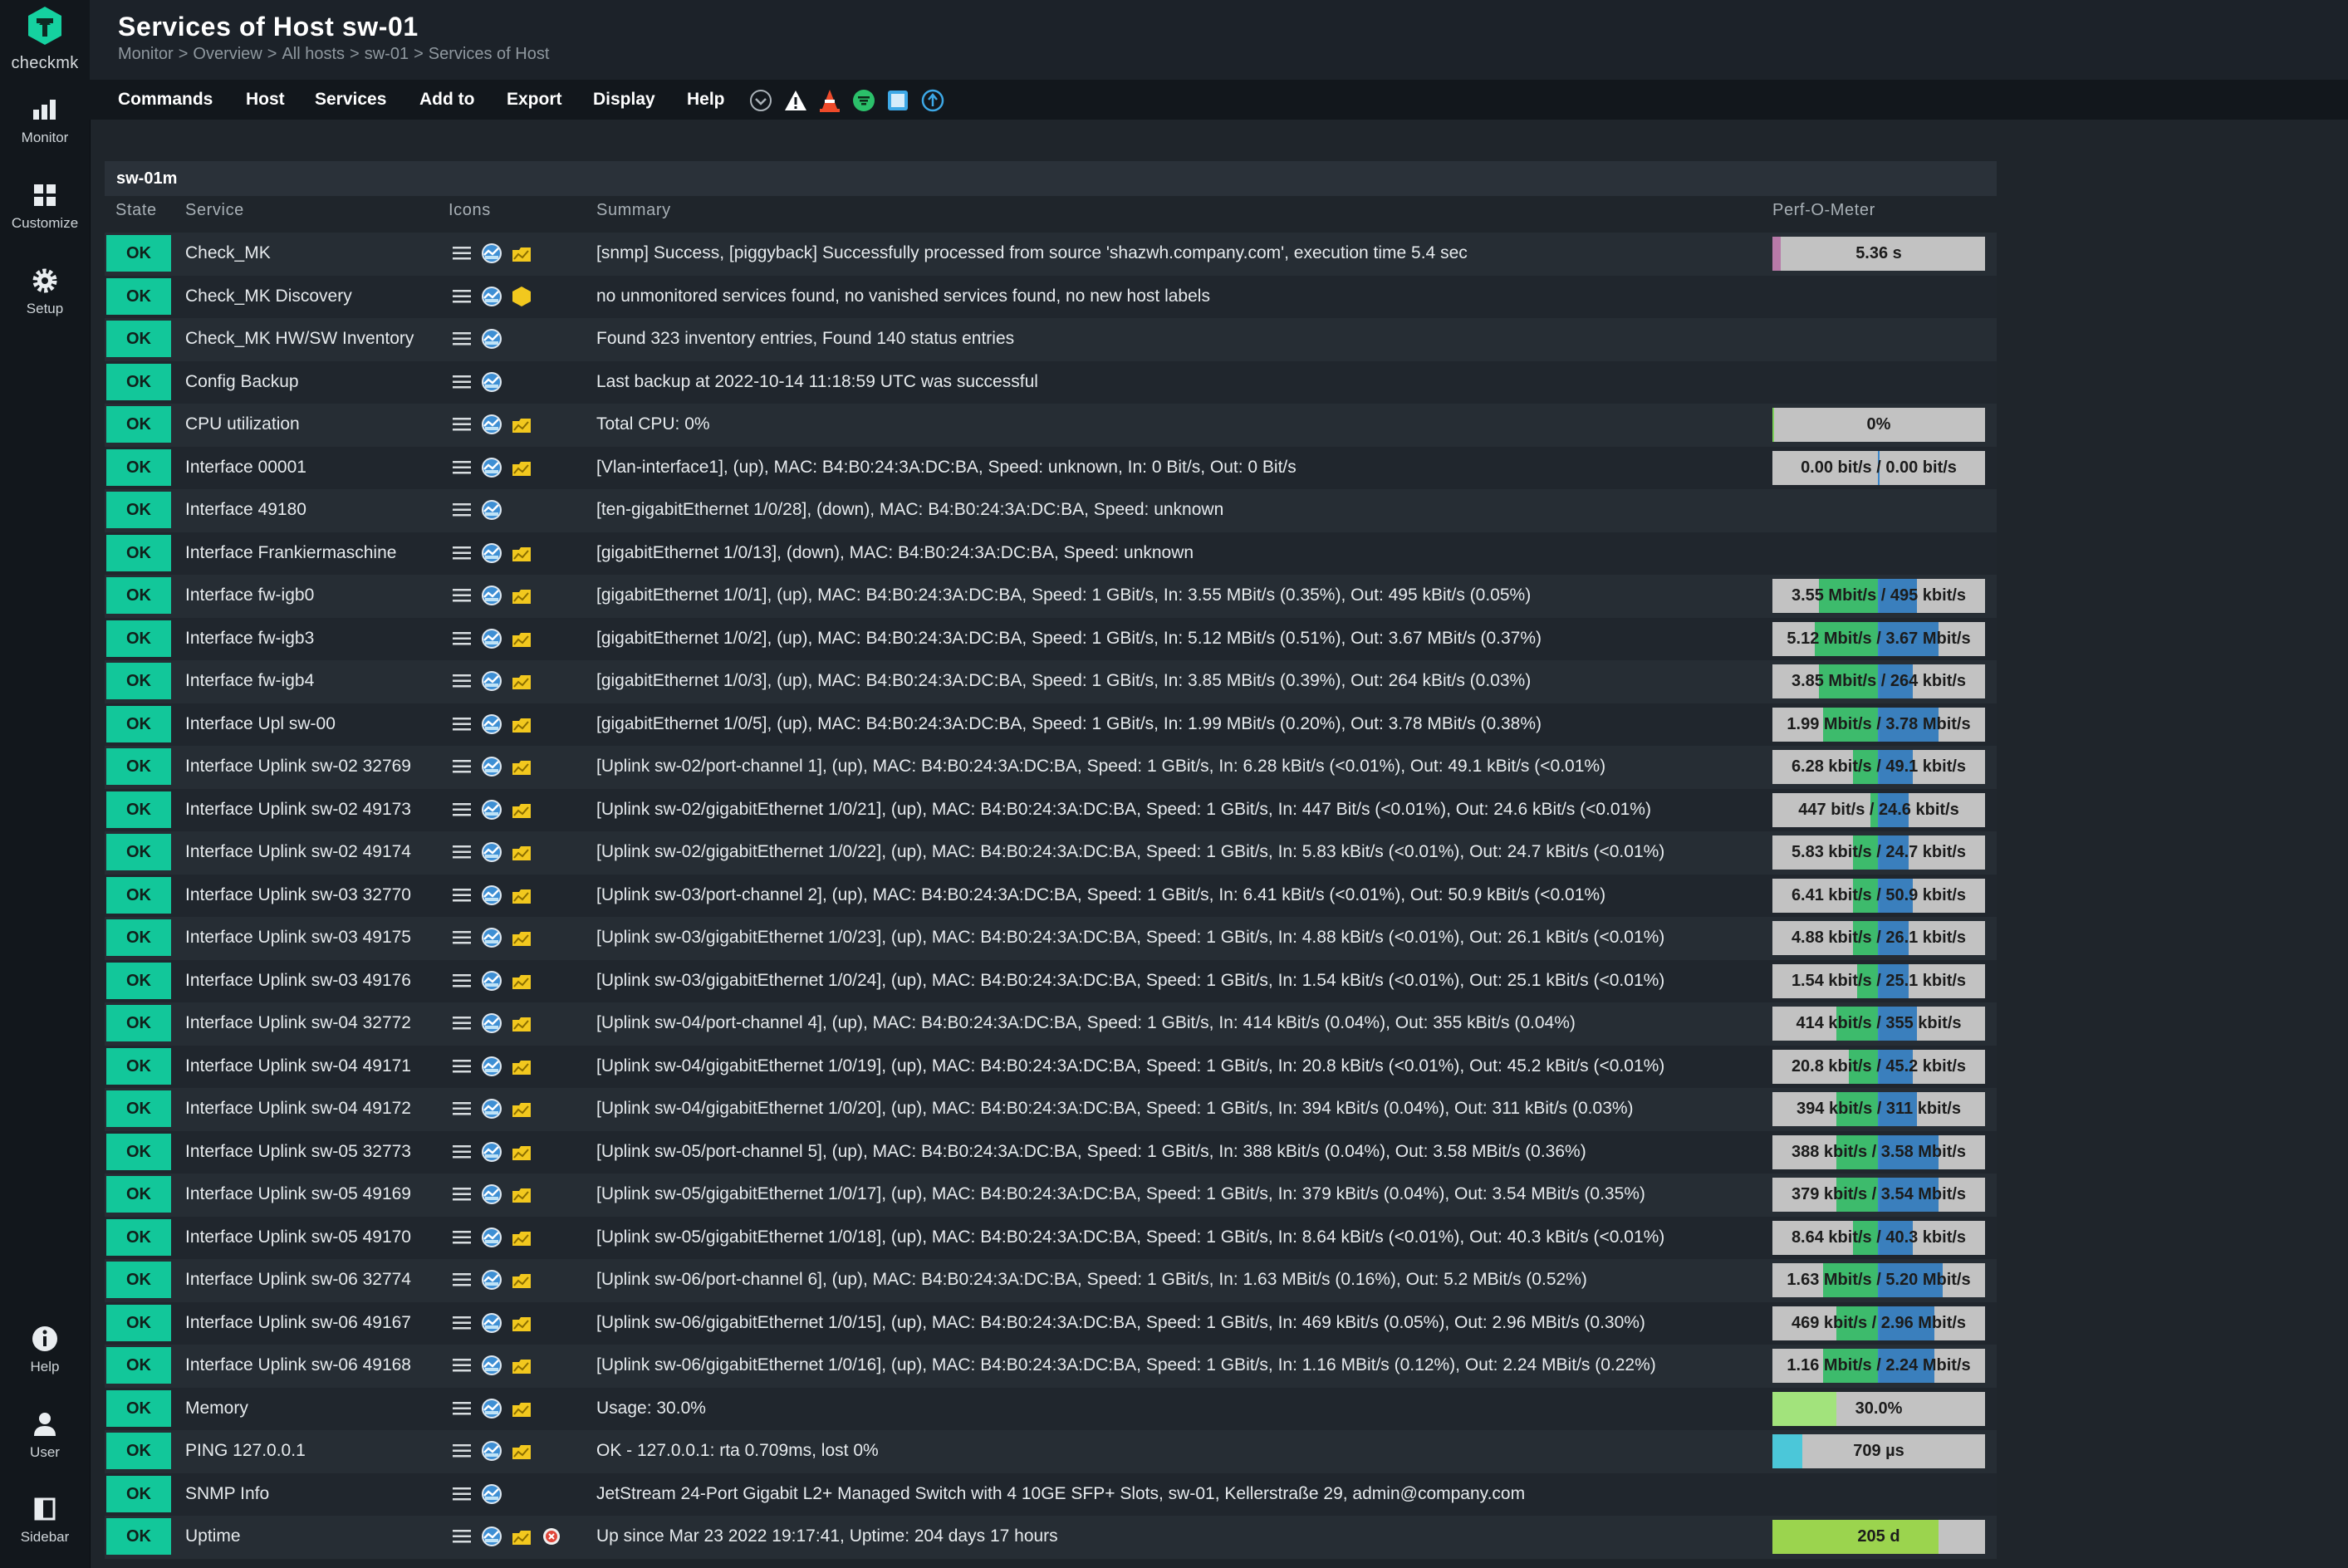 This screenshot has height=1568, width=2348. I want to click on menu-services: Services, so click(351, 100).